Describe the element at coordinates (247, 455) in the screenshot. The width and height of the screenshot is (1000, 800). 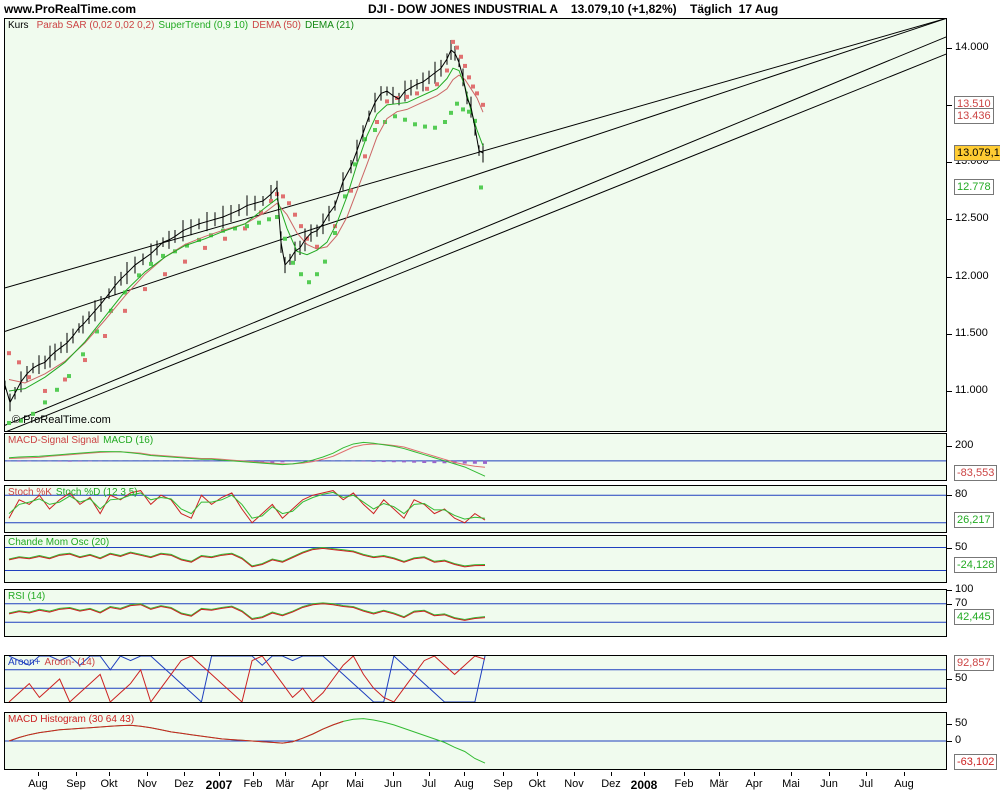
I see `macd-signal-line` at that location.